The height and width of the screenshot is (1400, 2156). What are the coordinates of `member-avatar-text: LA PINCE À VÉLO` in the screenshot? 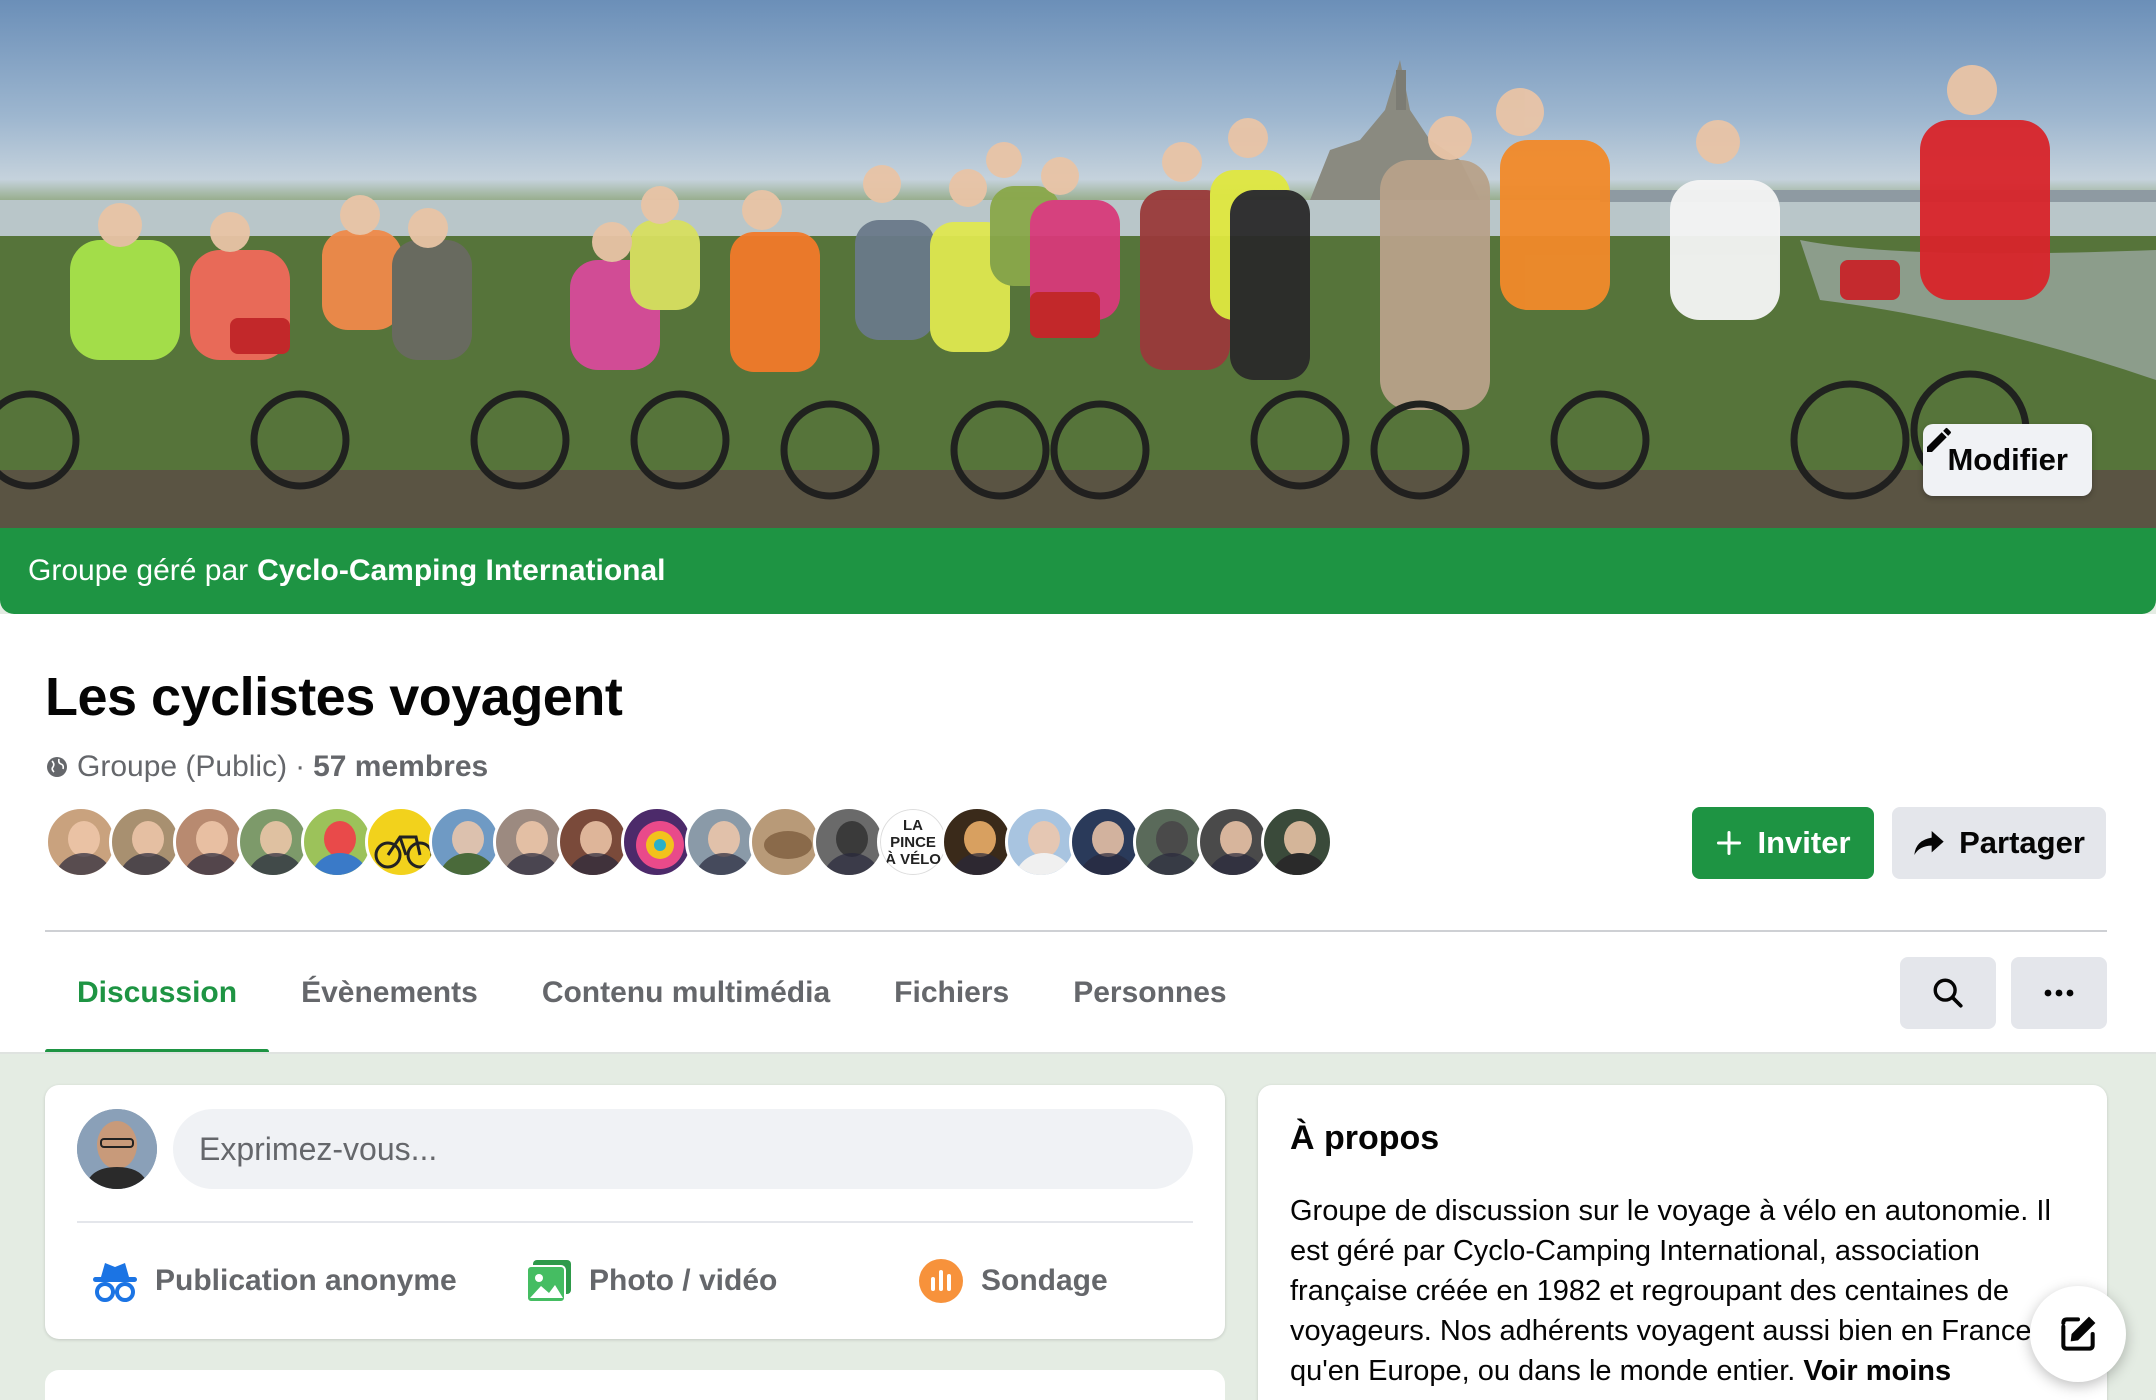 It's located at (913, 842).